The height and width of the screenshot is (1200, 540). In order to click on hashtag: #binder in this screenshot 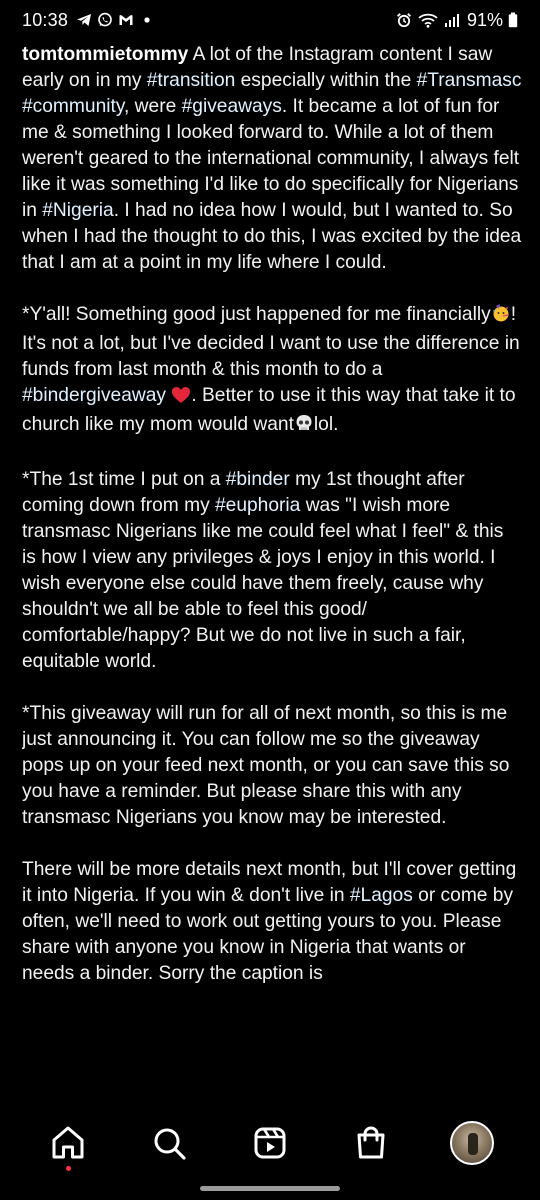, I will do `click(258, 479)`.